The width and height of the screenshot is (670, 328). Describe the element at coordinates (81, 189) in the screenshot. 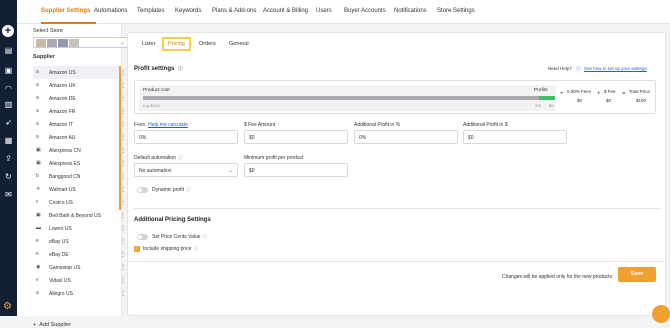

I see `supplier-item: ✳ Walmart US ⋮` at that location.